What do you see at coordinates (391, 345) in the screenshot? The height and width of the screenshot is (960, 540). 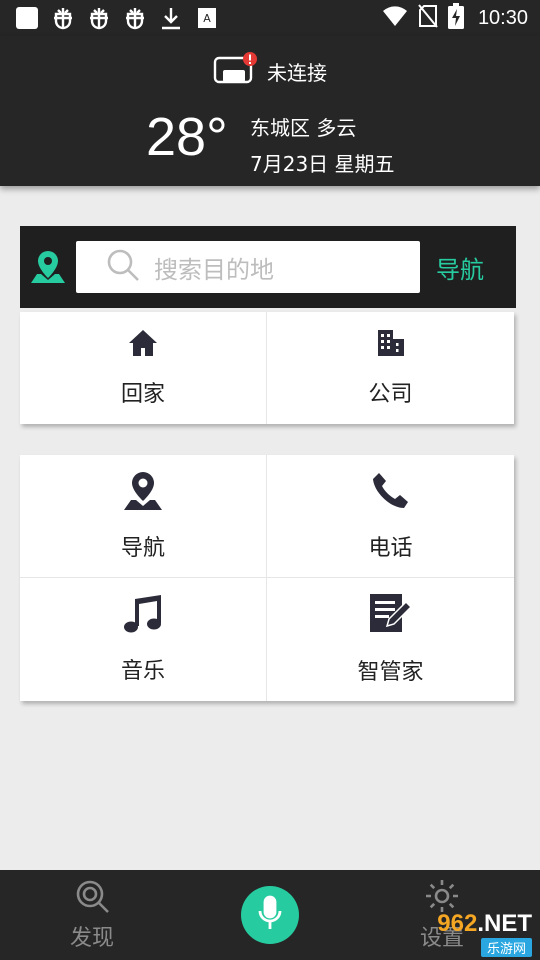 I see `office-building-icon` at bounding box center [391, 345].